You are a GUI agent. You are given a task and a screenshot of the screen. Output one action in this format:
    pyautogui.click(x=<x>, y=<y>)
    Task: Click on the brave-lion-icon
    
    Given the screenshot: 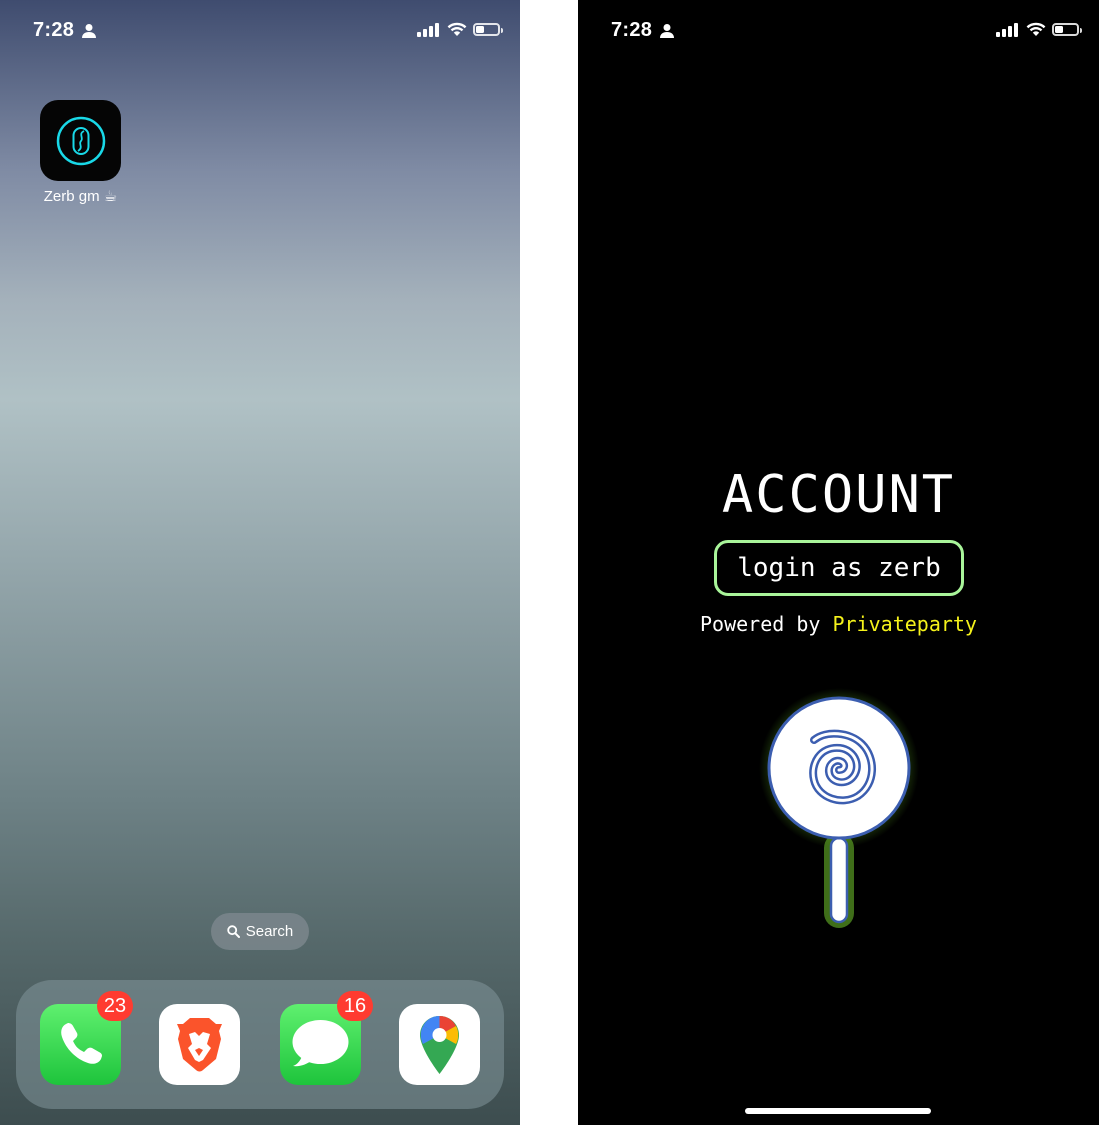 What is the action you would take?
    pyautogui.click(x=199, y=1045)
    